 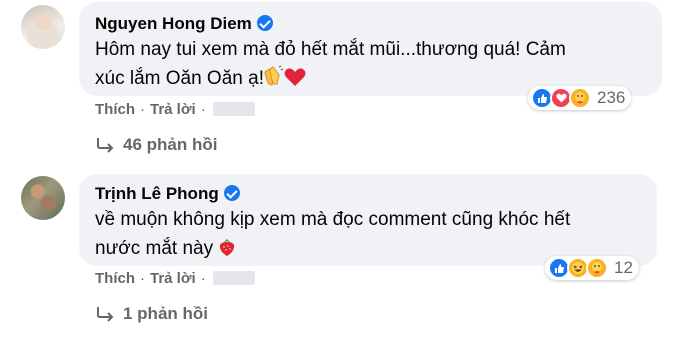 I want to click on comment-text-line: nước mắt này, so click(x=154, y=248).